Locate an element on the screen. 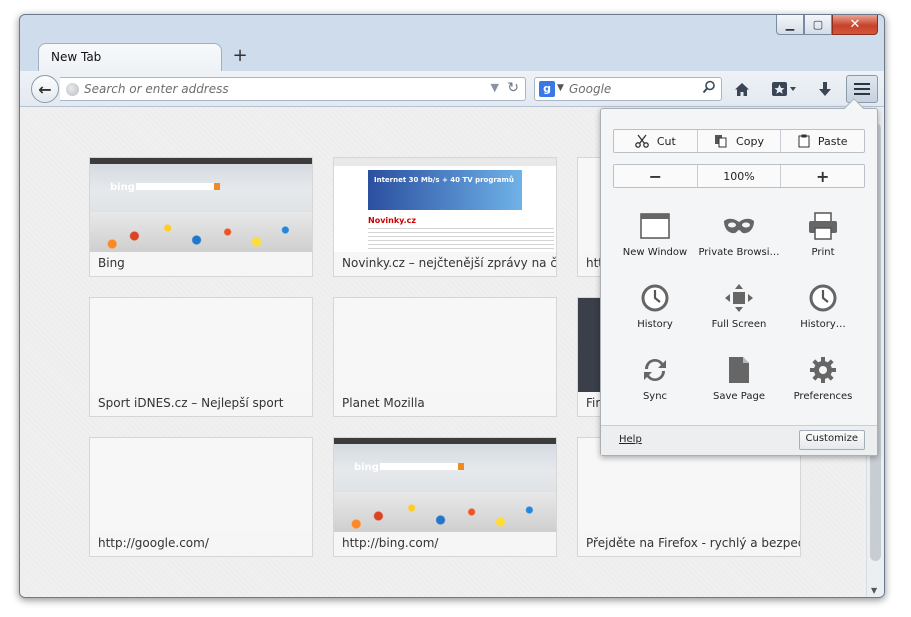  cut-button: Cut is located at coordinates (656, 141).